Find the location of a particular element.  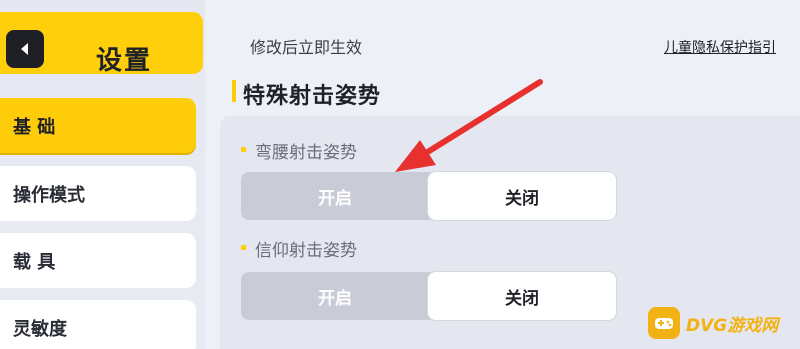

gamepad-icon is located at coordinates (664, 323).